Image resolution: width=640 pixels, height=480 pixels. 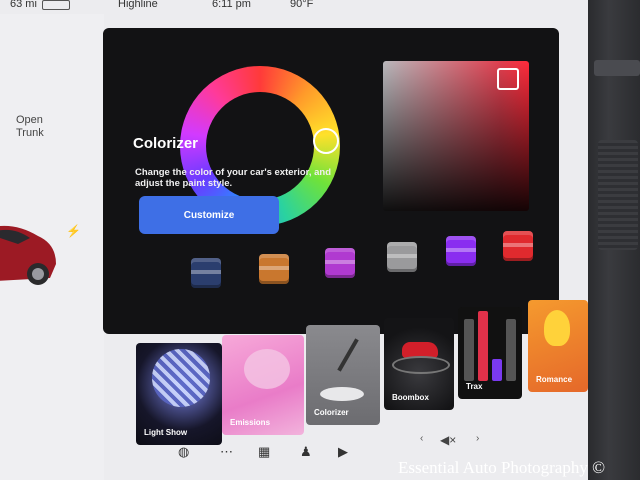 What do you see at coordinates (274, 269) in the screenshot?
I see `paint-swatch-copper` at bounding box center [274, 269].